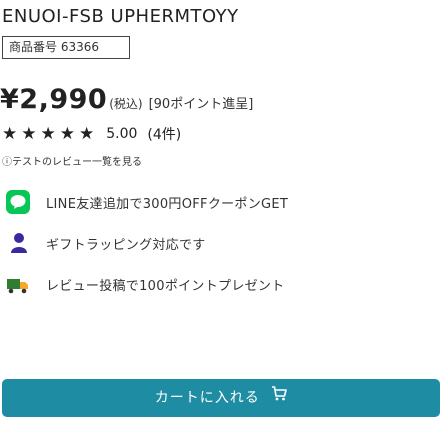  I want to click on price-amount: ¥2,990, so click(54, 99).